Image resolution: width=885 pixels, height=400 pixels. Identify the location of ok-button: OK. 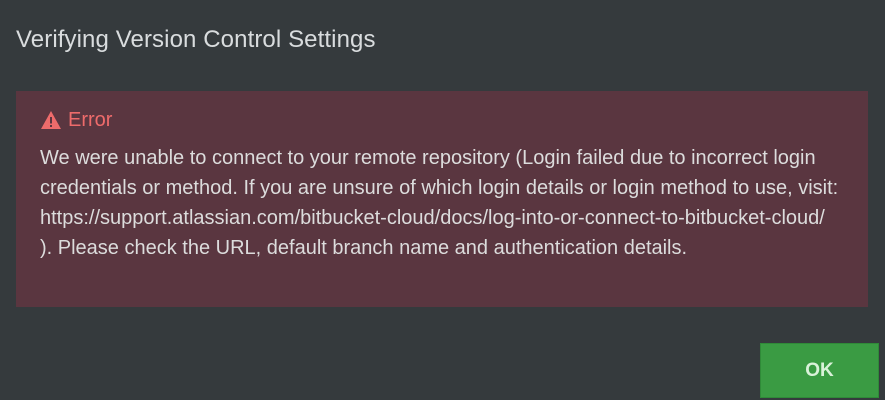
(819, 370).